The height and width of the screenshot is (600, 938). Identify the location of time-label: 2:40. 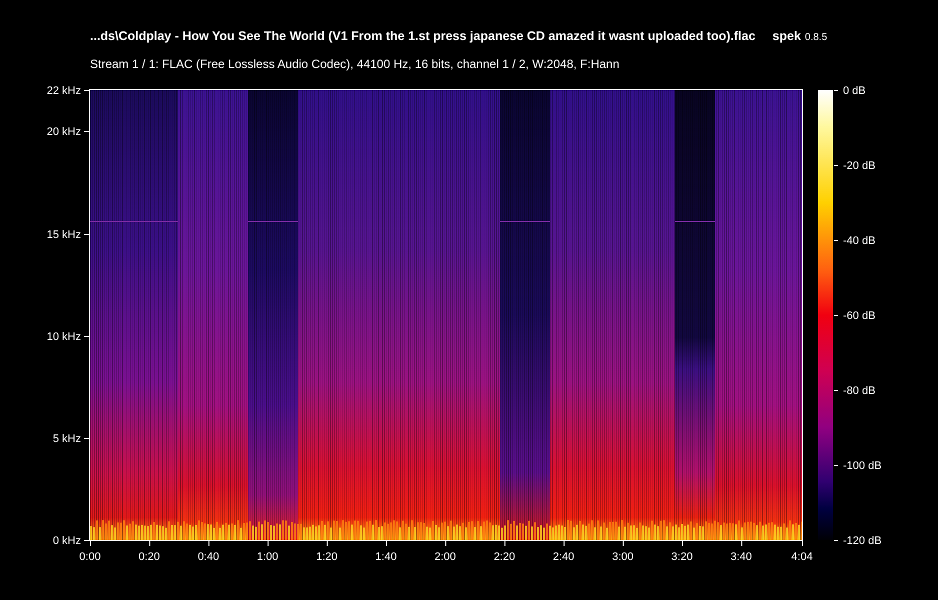
(563, 557).